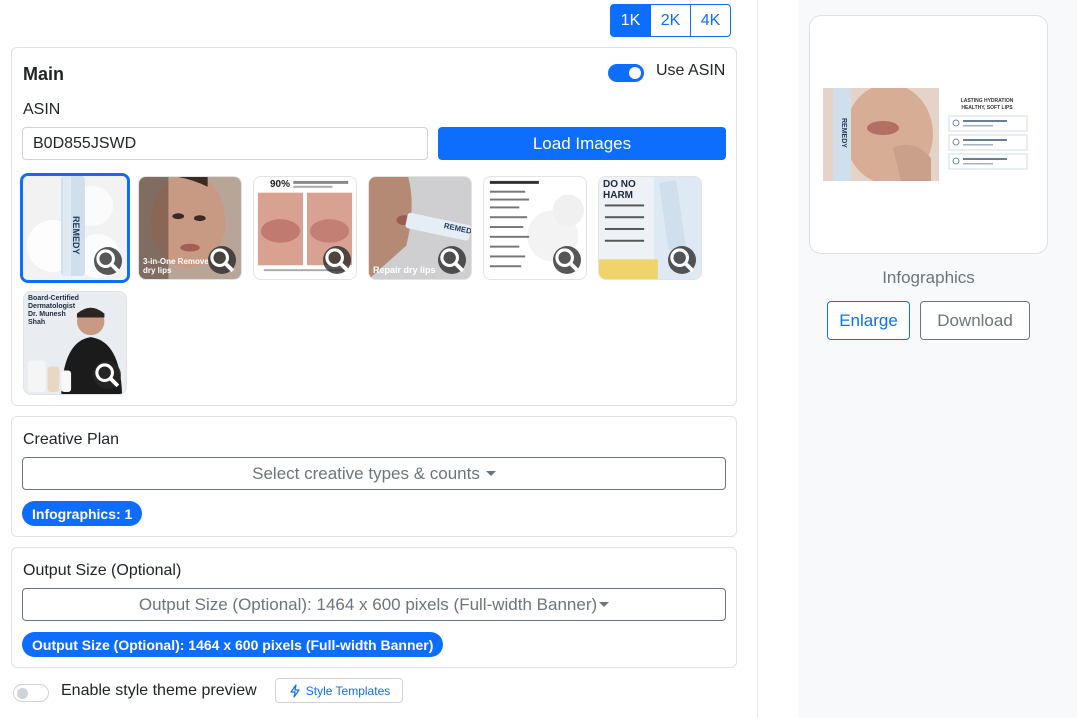 This screenshot has width=1077, height=718. I want to click on thumbnail-6-caption: DO NO HARM, so click(619, 190).